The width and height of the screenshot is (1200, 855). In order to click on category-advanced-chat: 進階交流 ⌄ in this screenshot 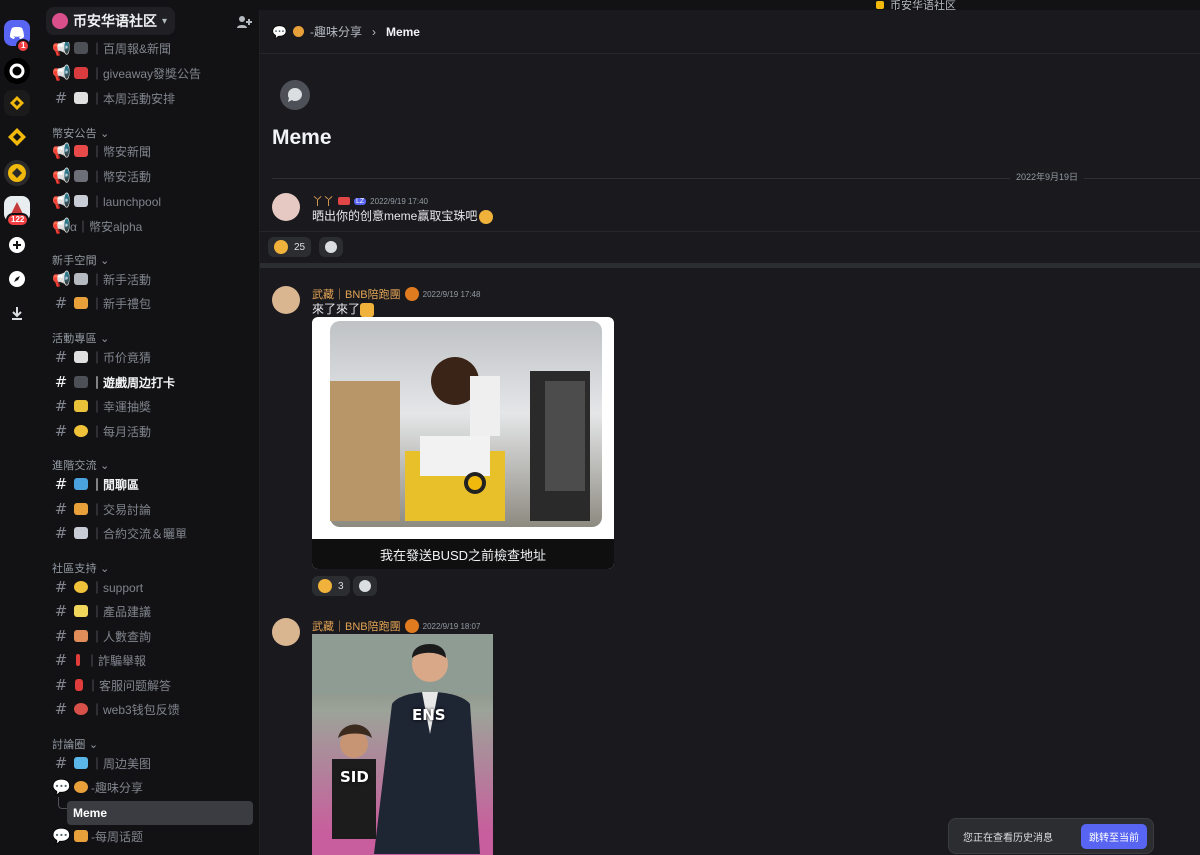, I will do `click(81, 465)`.